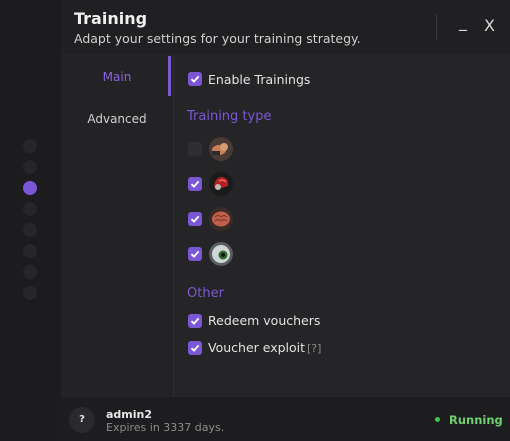 This screenshot has height=441, width=510. Describe the element at coordinates (195, 254) in the screenshot. I see `training-eye-checkbox` at that location.